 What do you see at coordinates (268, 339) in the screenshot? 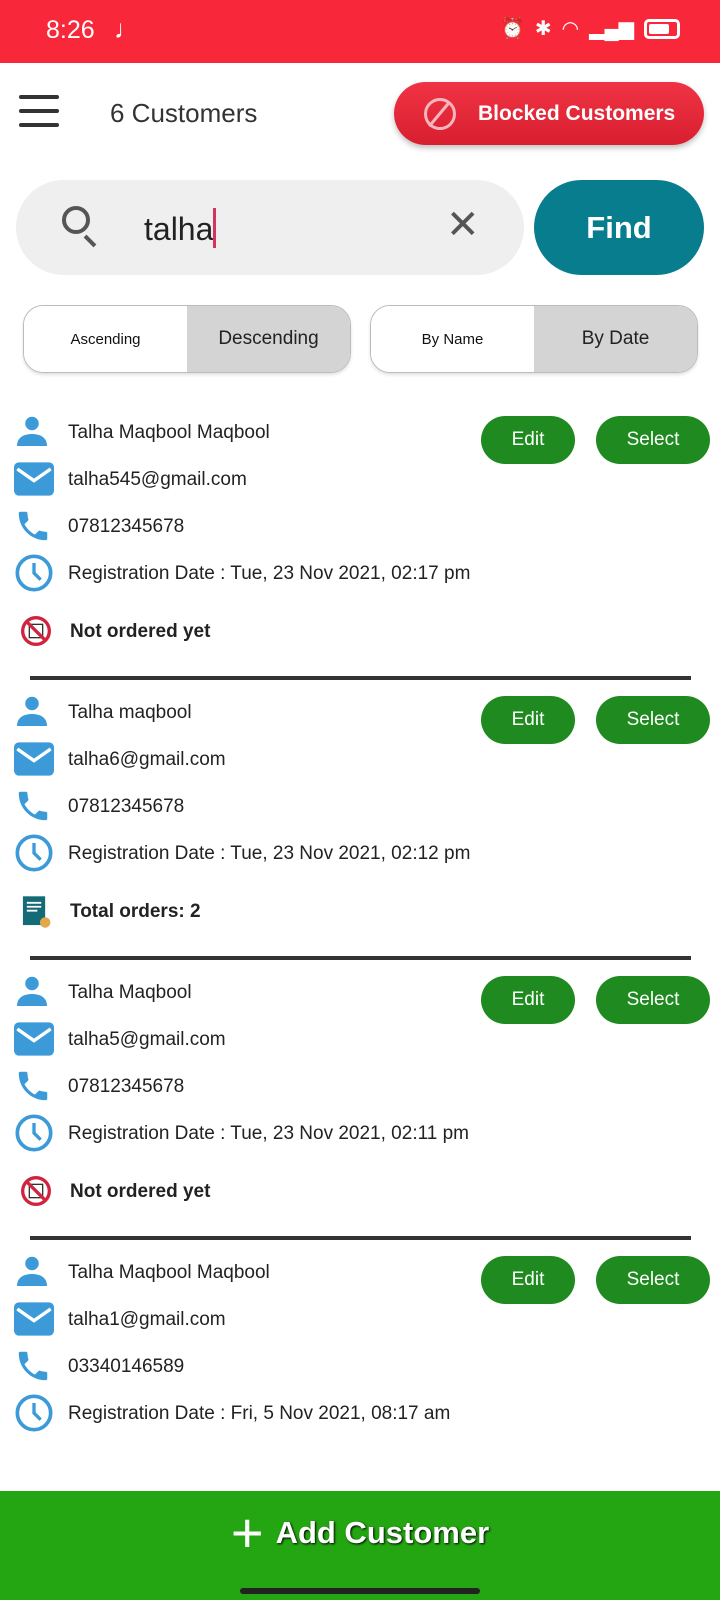
I see `descending-option: Descending` at bounding box center [268, 339].